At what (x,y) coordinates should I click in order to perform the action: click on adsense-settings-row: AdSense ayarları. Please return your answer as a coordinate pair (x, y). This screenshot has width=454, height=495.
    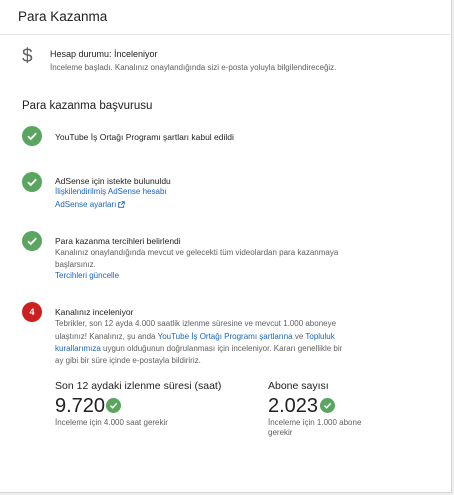
    Looking at the image, I should click on (90, 204).